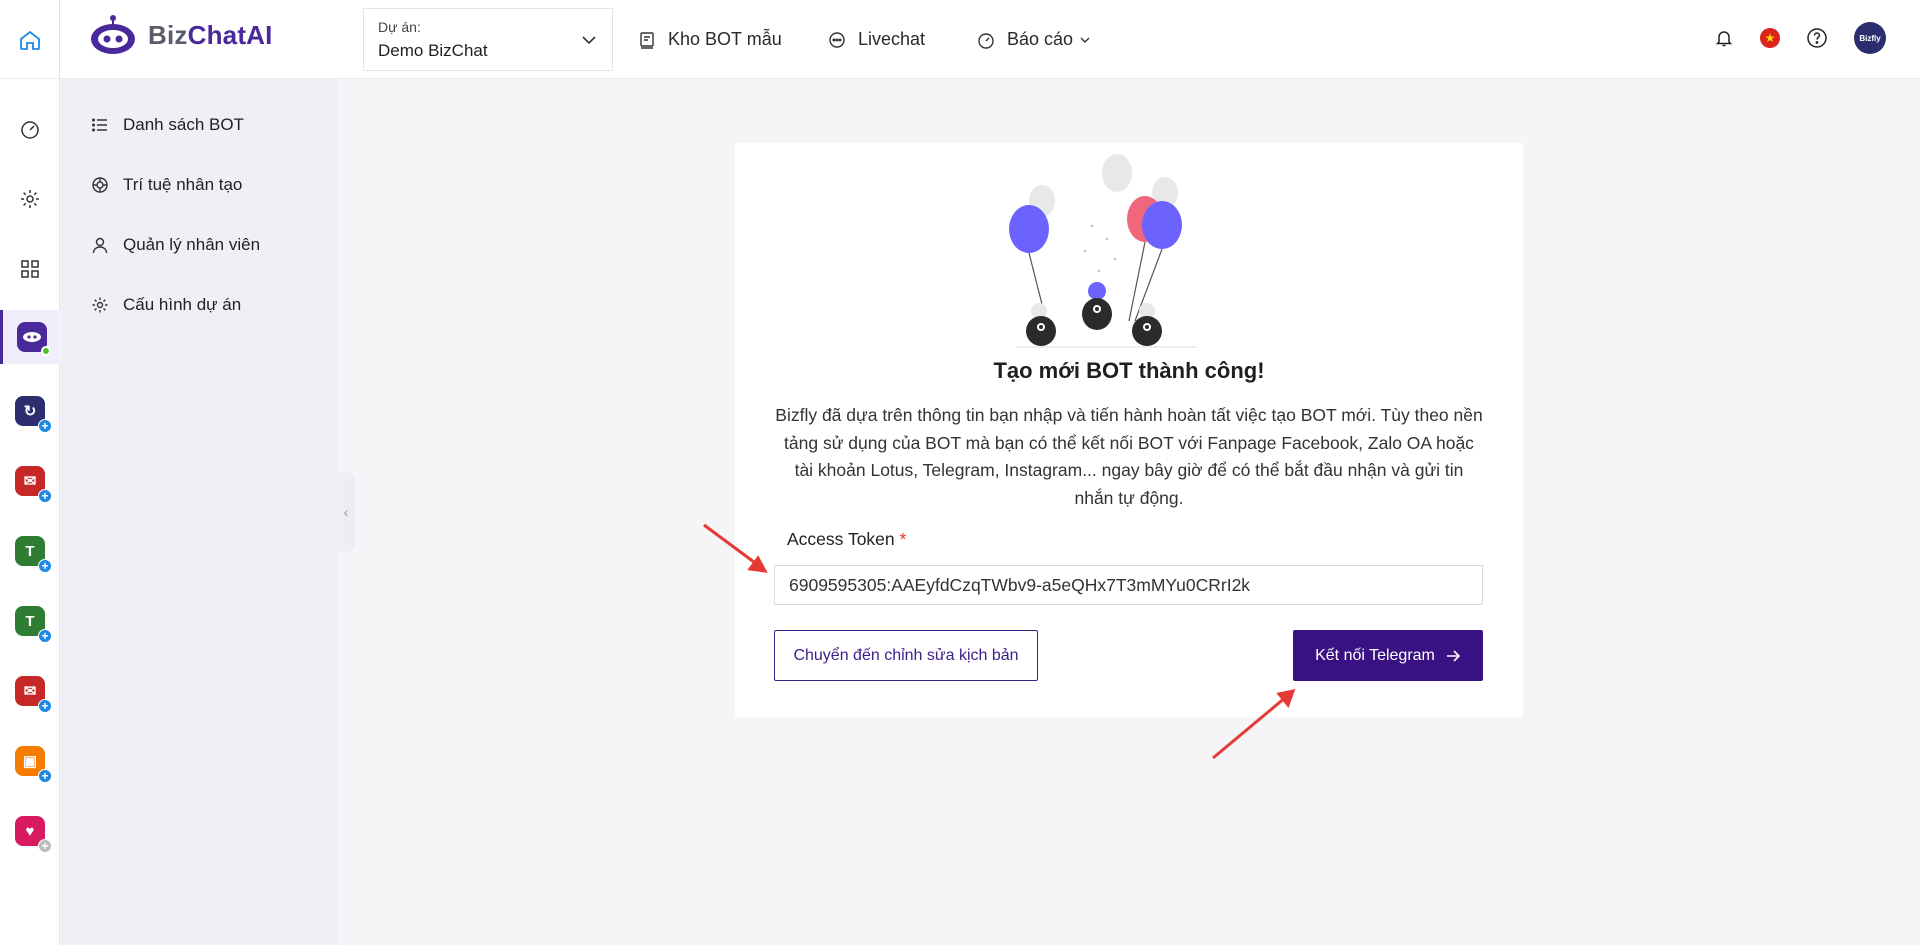 The height and width of the screenshot is (945, 1920). I want to click on robot-logo-icon, so click(113, 34).